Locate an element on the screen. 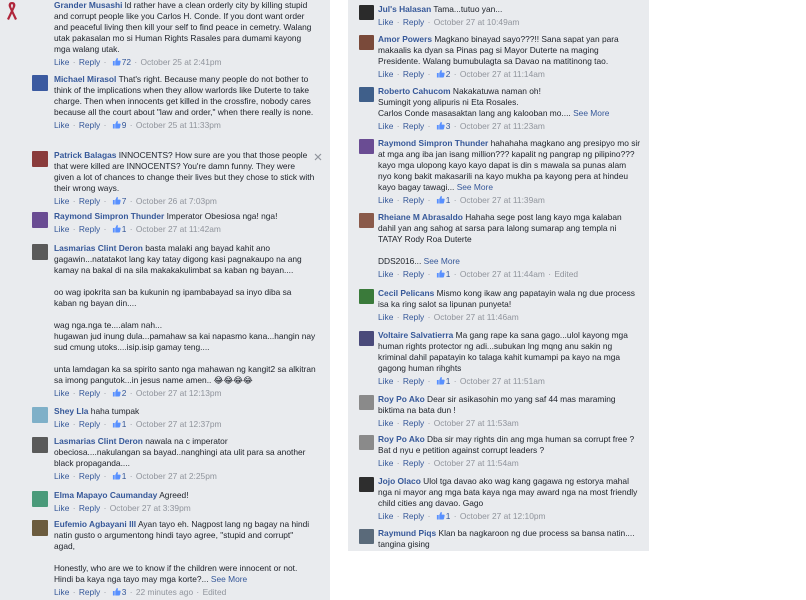 Image resolution: width=806 pixels, height=600 pixels. comment-timestamp: October 27 at 3:39pm is located at coordinates (150, 508).